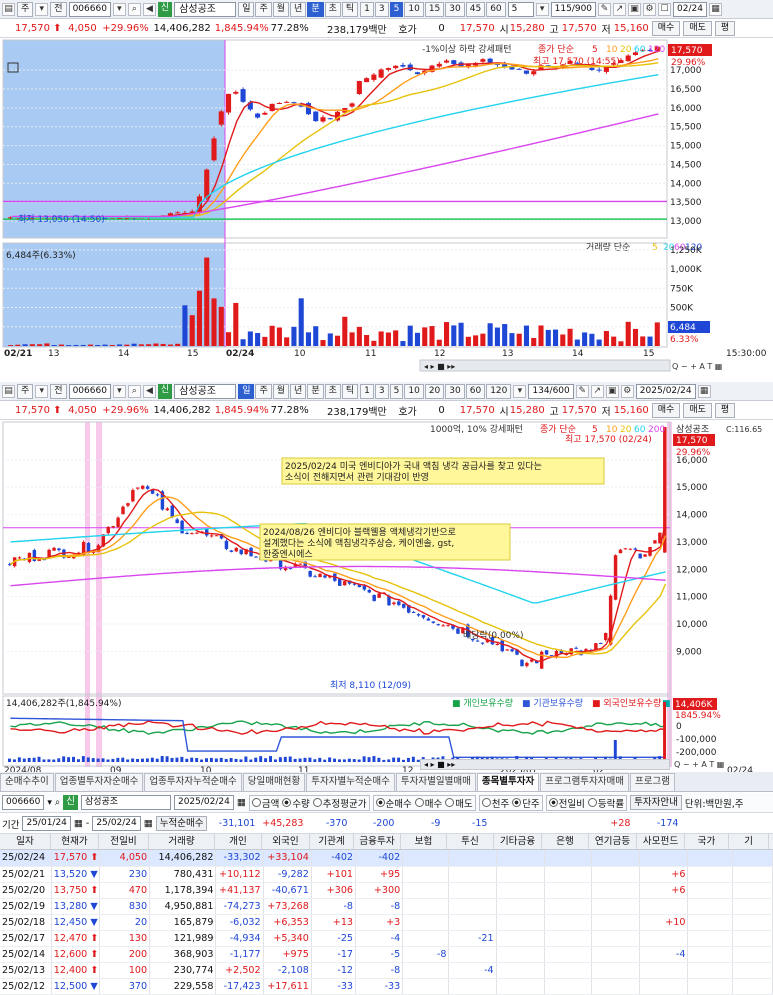 The height and width of the screenshot is (995, 773). I want to click on bottom-minute-button-0: 1, so click(367, 391).